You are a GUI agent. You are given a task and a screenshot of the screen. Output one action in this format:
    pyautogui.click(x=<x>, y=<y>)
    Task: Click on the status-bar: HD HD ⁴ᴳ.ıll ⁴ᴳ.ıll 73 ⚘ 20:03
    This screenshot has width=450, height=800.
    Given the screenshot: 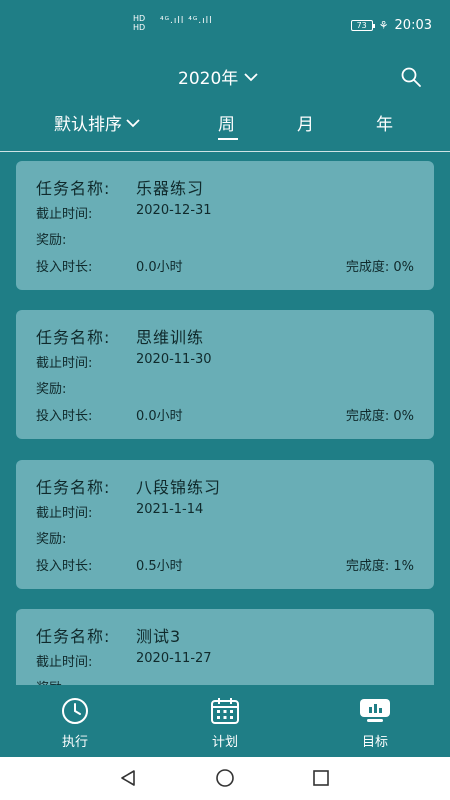 What is the action you would take?
    pyautogui.click(x=225, y=24)
    